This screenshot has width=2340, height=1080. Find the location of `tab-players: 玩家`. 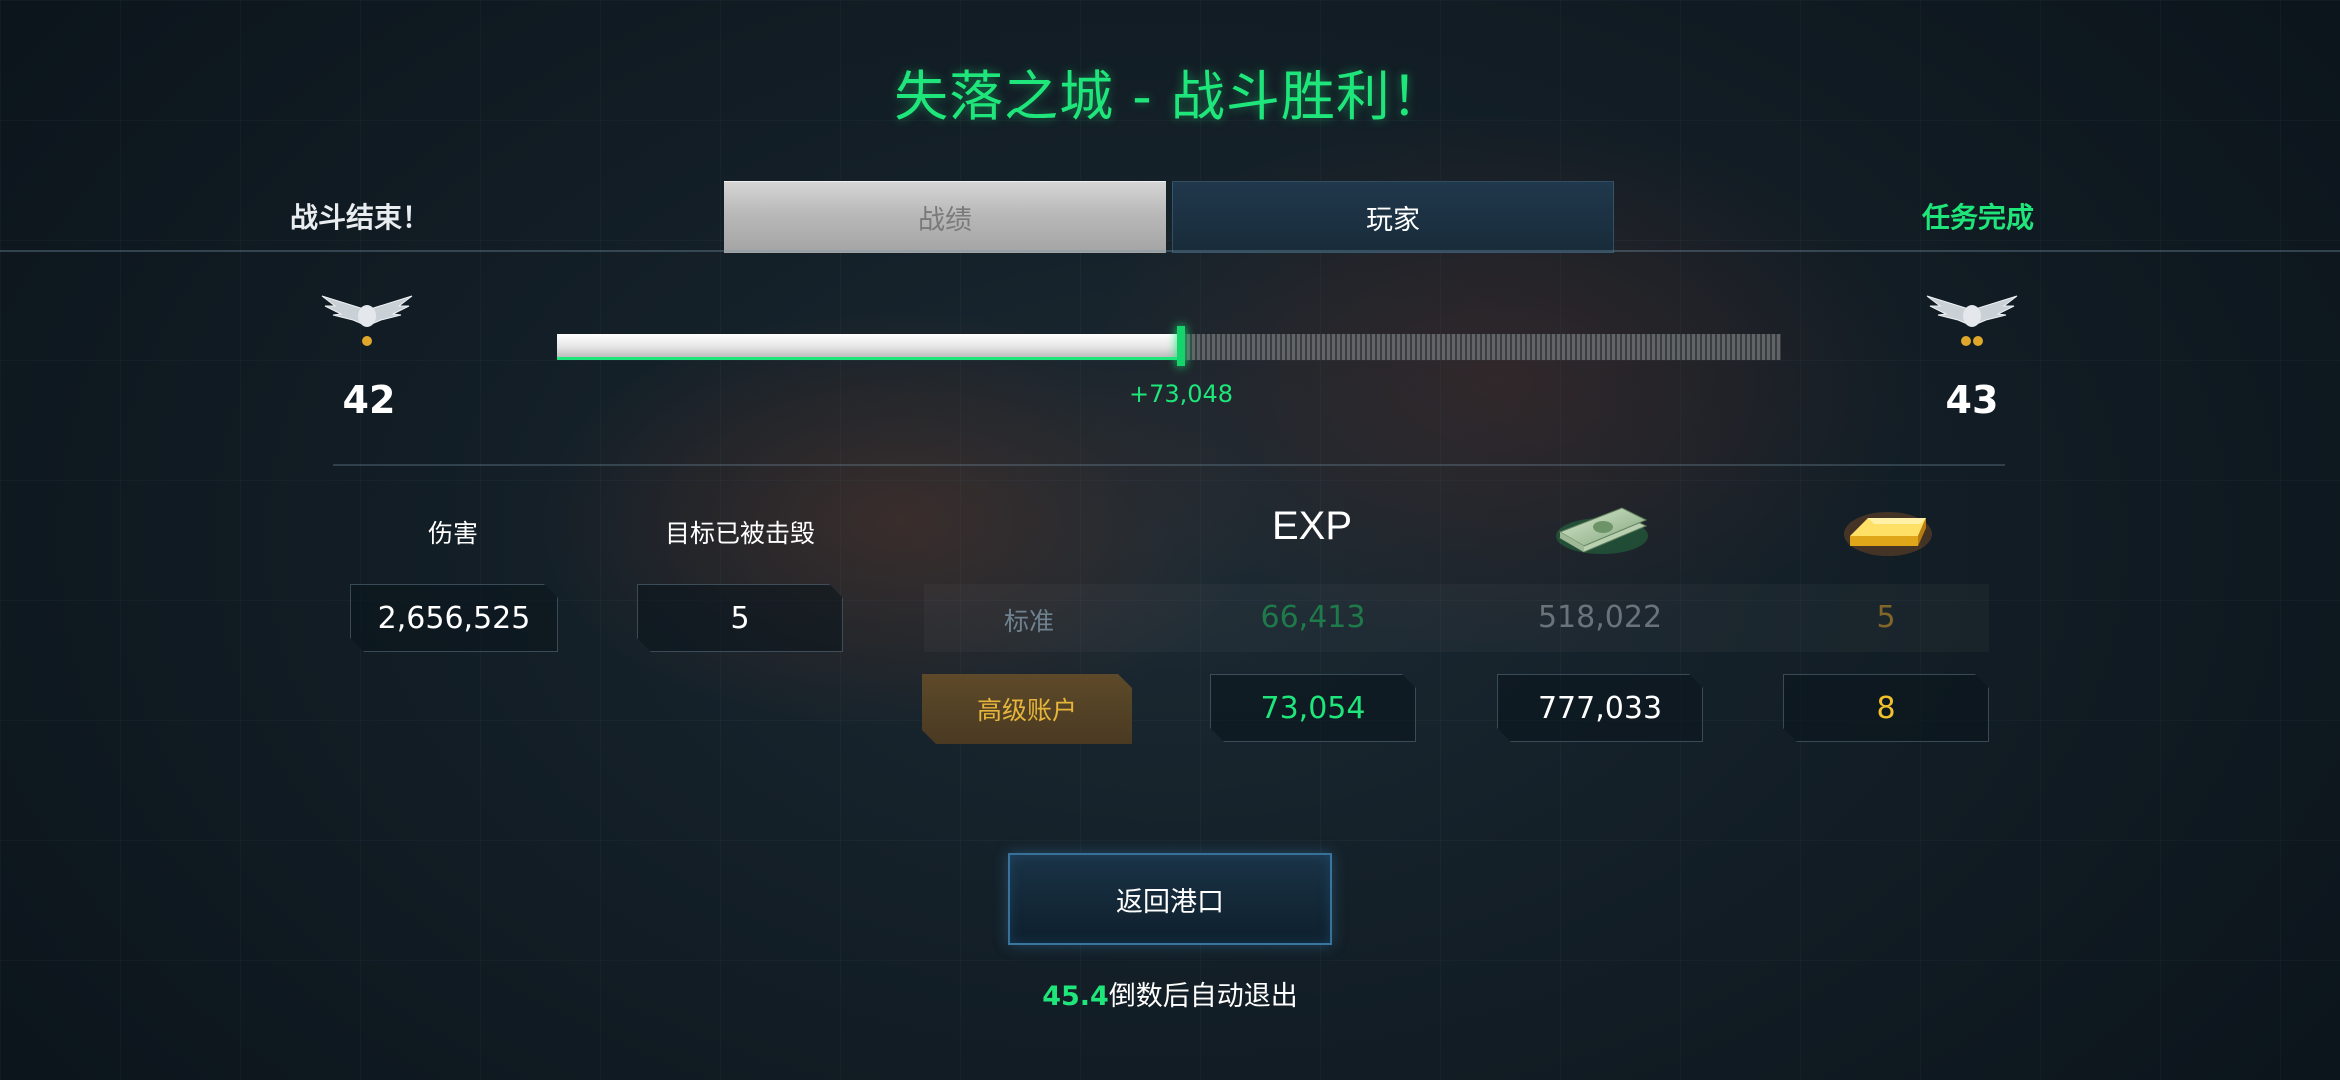

tab-players: 玩家 is located at coordinates (1393, 217).